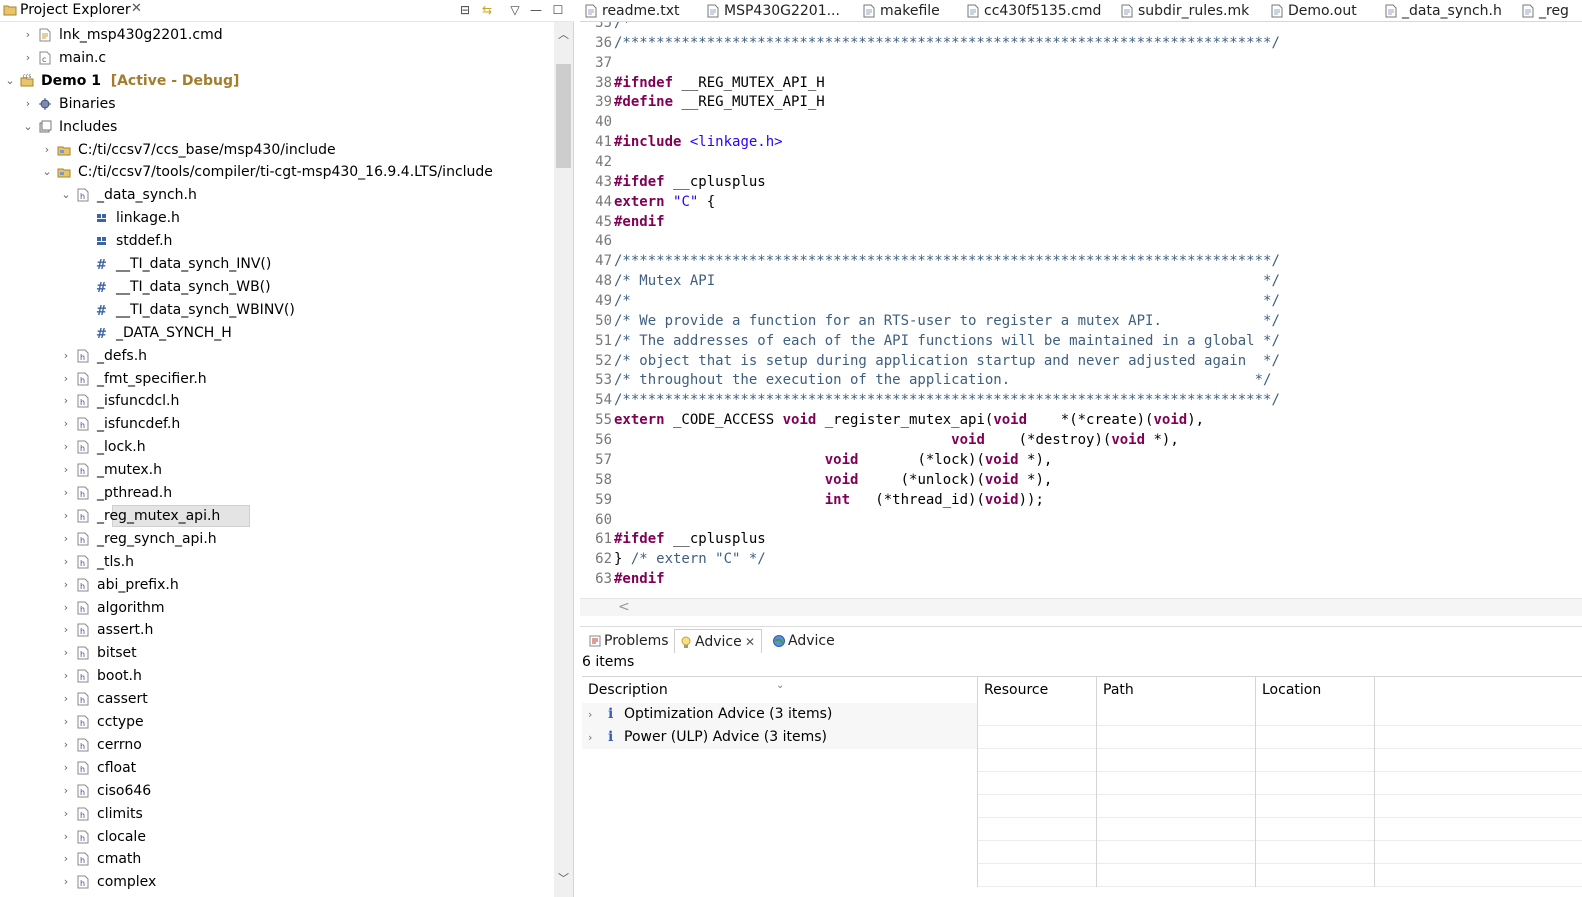  I want to click on vertical-scrollbar: ︿ ﹀, so click(563, 459).